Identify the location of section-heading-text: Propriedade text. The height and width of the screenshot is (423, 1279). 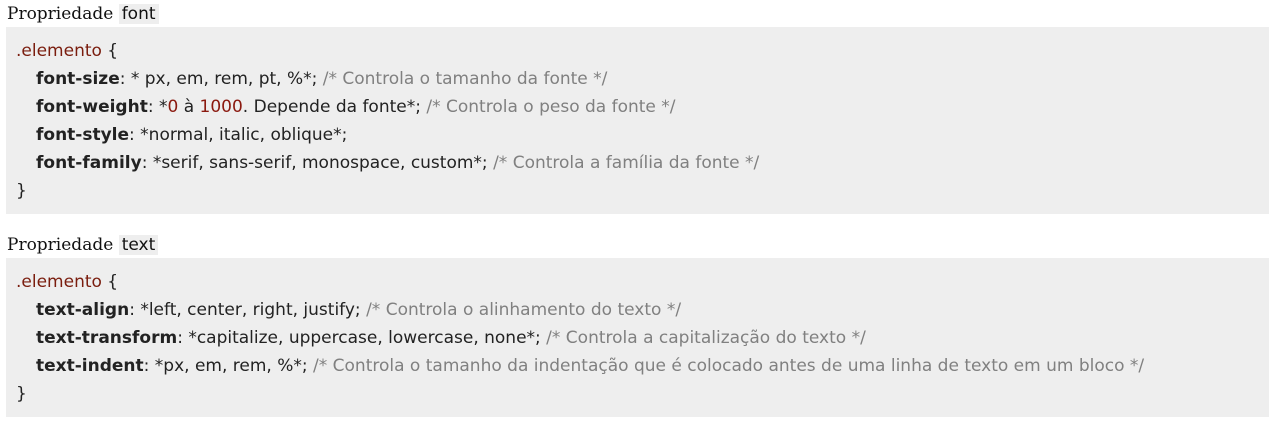
(83, 245).